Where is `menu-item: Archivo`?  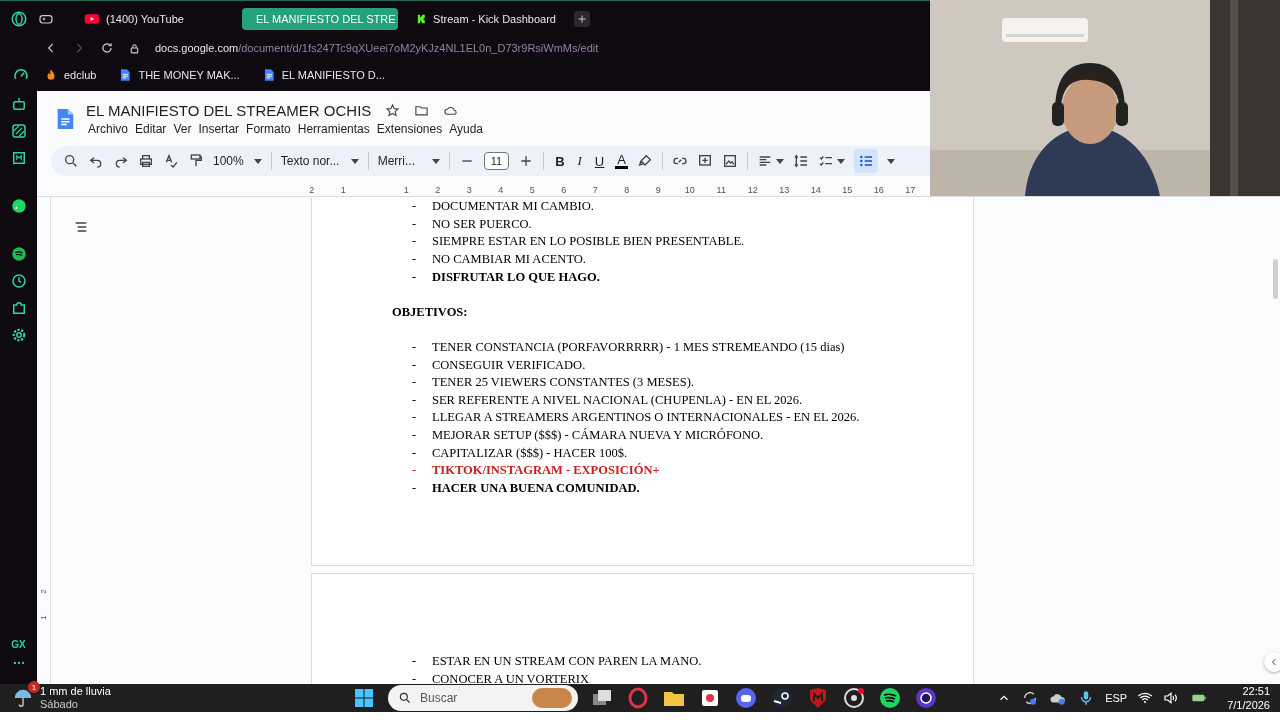 menu-item: Archivo is located at coordinates (109, 128).